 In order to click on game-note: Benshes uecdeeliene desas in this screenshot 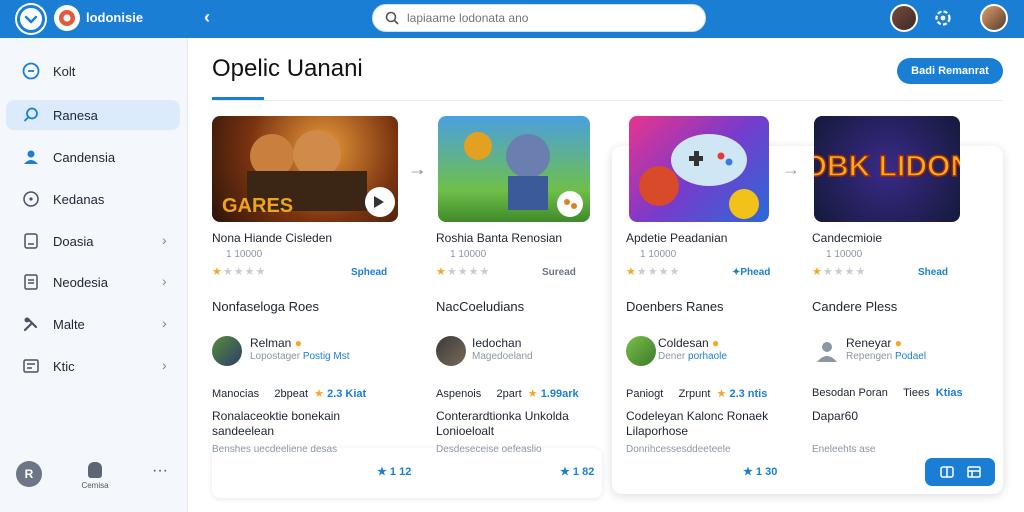, I will do `click(275, 449)`.